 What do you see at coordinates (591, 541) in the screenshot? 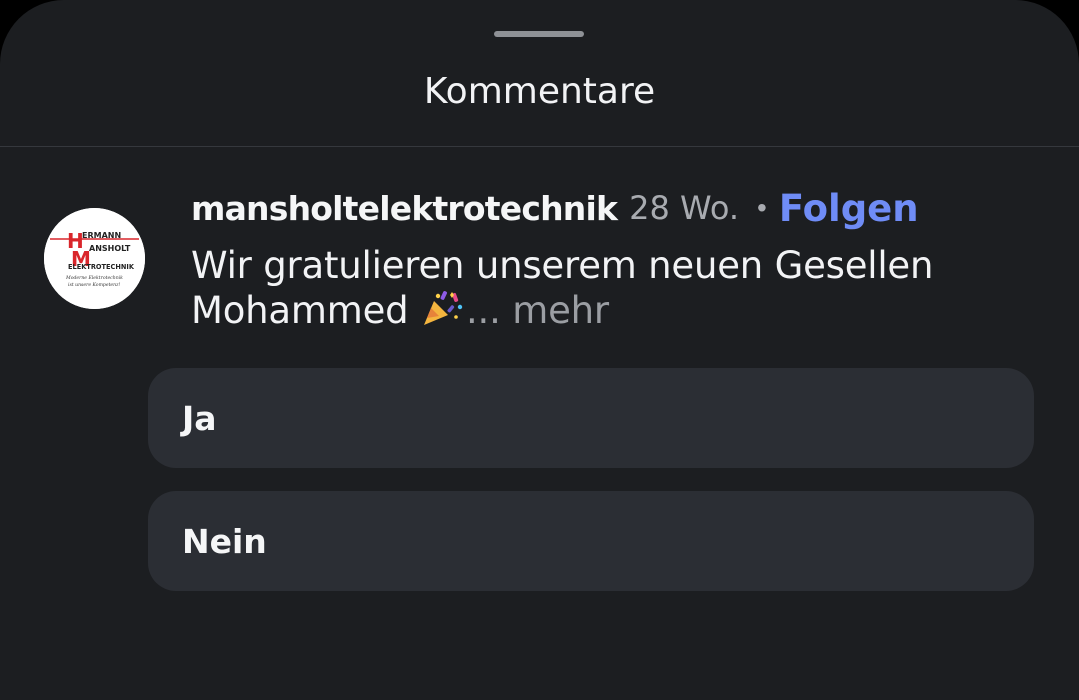
I see `reply-option-nein: Nein` at bounding box center [591, 541].